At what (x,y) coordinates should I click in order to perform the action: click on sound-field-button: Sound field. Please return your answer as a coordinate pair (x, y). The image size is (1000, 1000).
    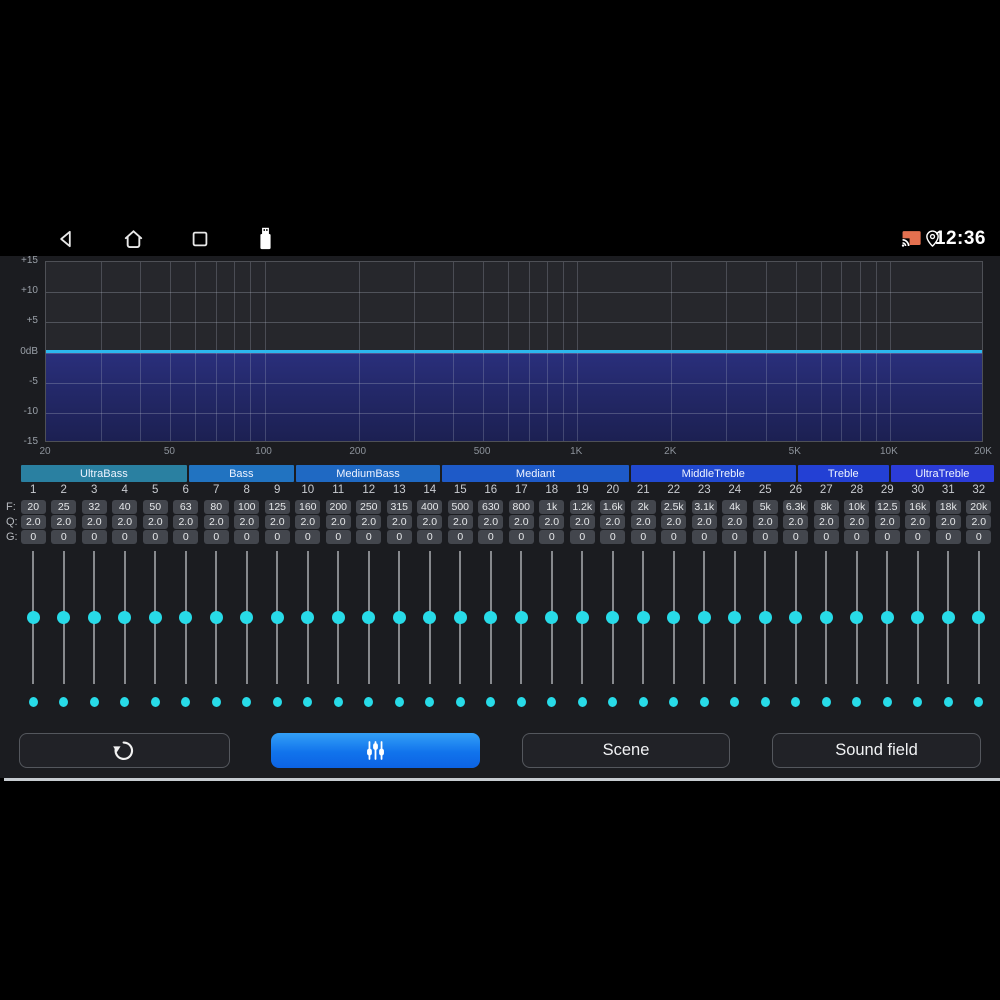
    Looking at the image, I should click on (876, 750).